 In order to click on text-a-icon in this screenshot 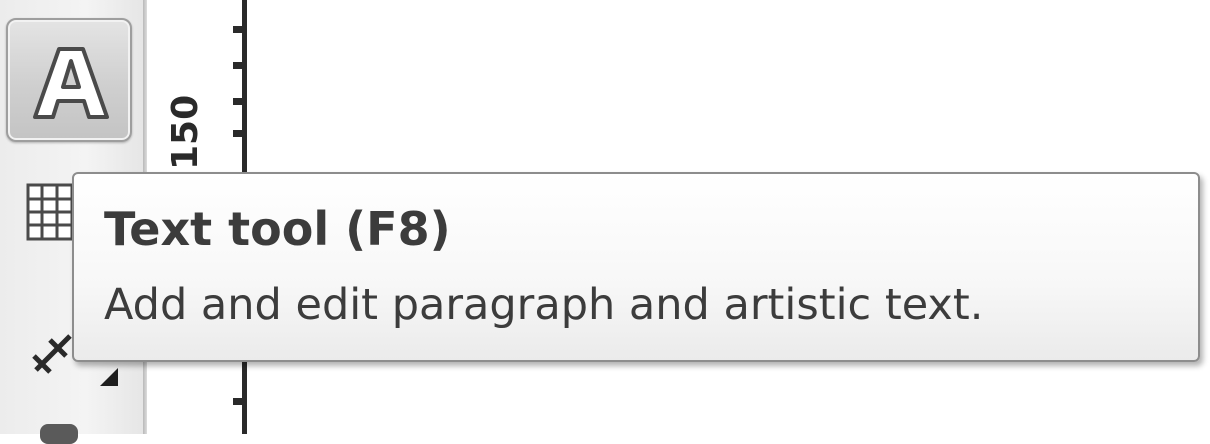, I will do `click(71, 83)`.